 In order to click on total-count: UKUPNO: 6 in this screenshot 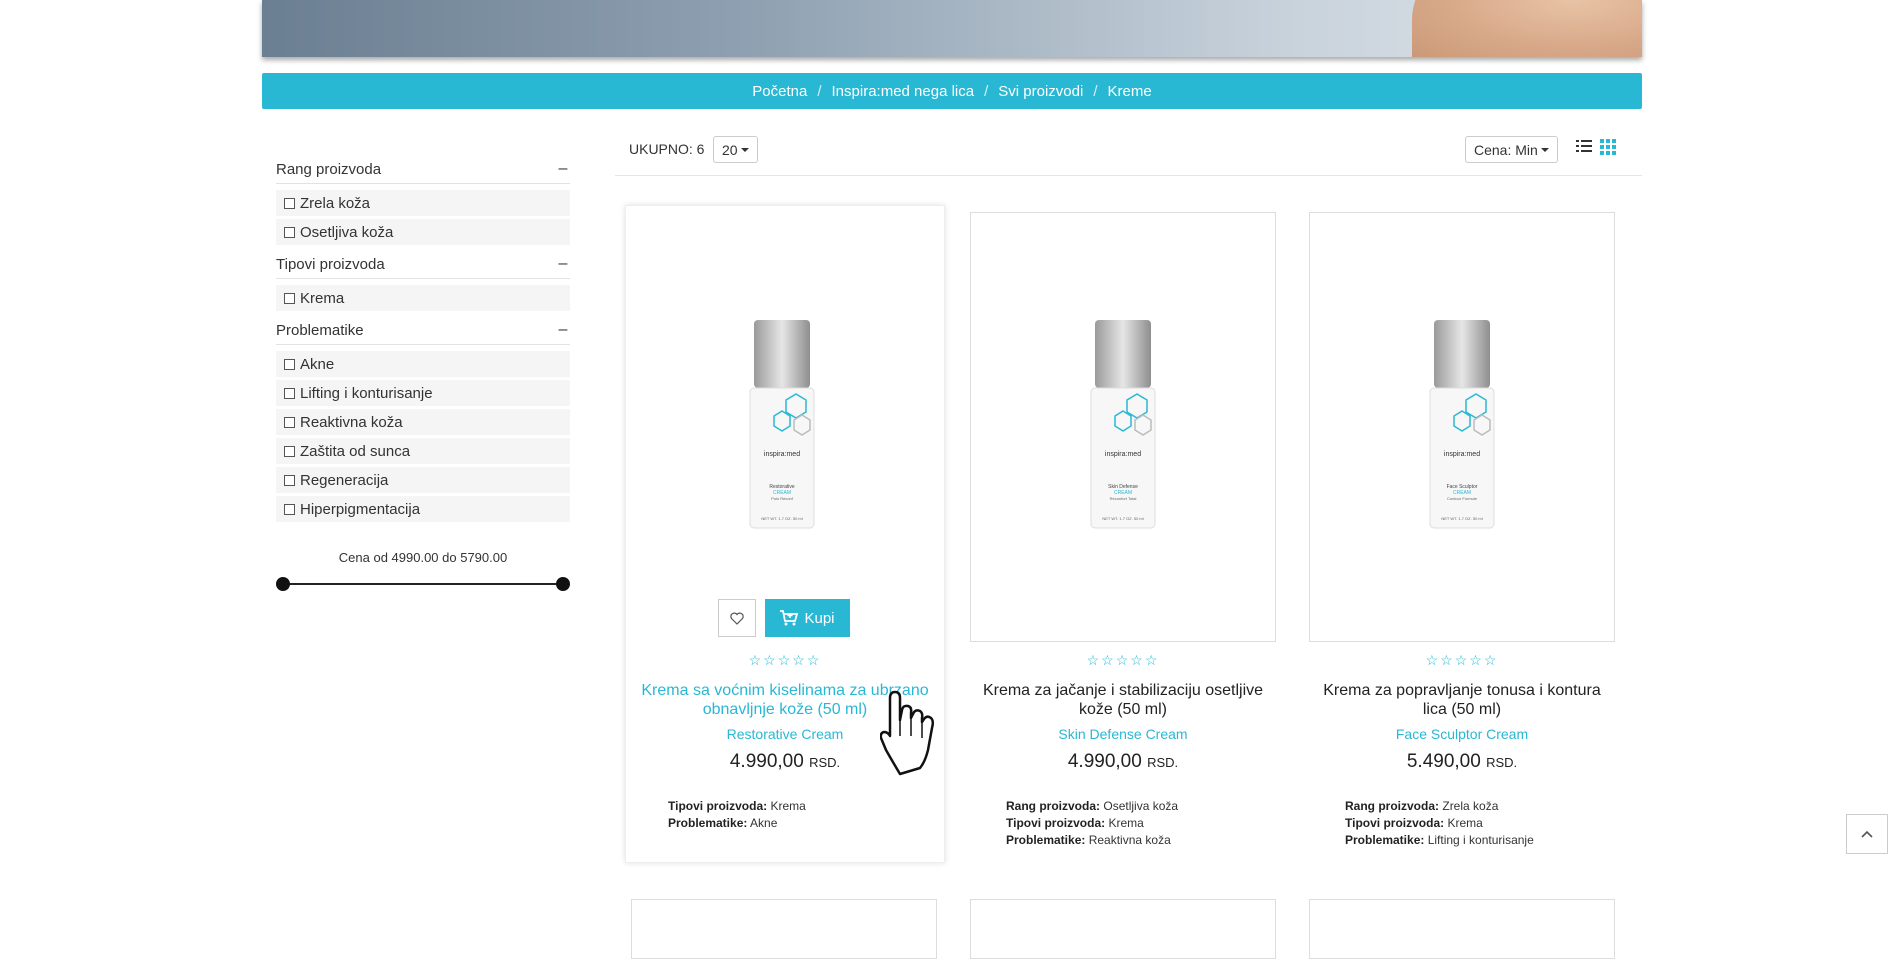, I will do `click(667, 149)`.